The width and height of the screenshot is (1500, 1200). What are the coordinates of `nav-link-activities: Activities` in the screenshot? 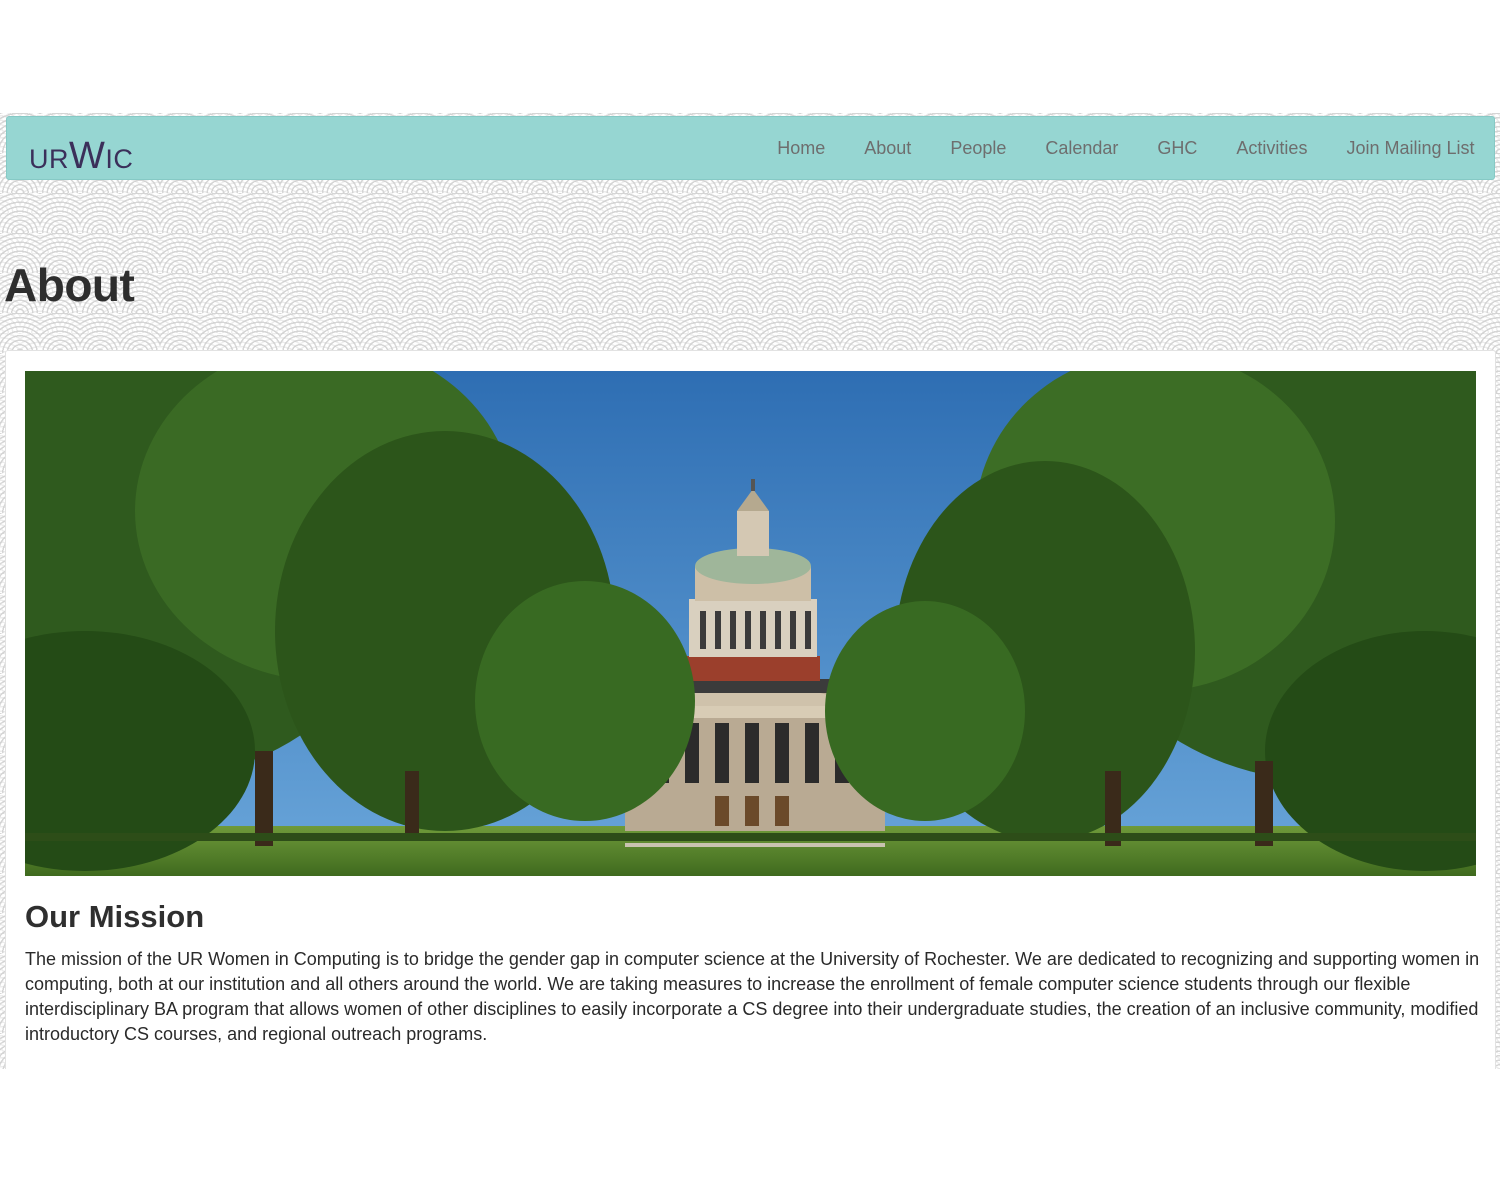 It's located at (1272, 148).